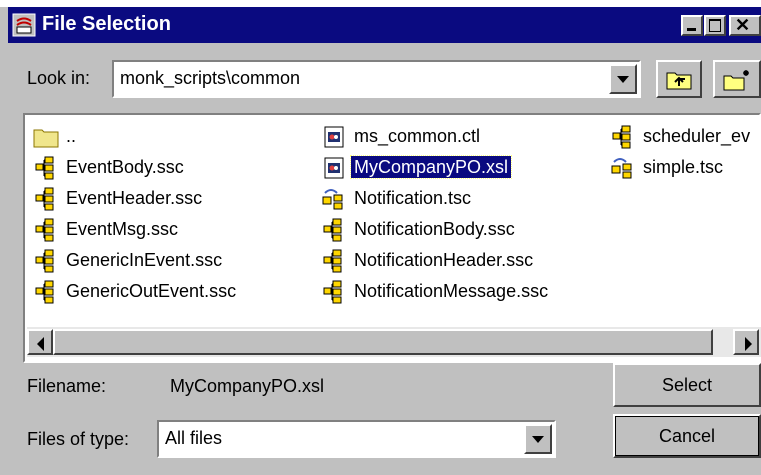 The height and width of the screenshot is (475, 761). Describe the element at coordinates (194, 438) in the screenshot. I see `files-of-type-value: All files` at that location.